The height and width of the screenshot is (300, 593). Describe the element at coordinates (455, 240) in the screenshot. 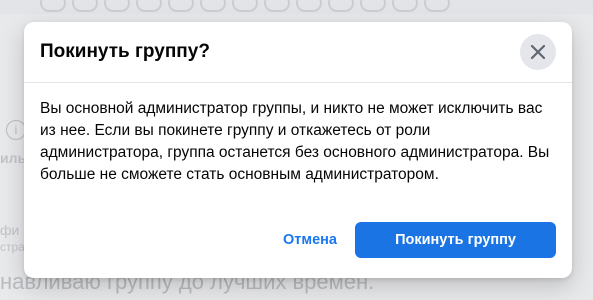

I see `leave-group-button: Покинуть группу` at that location.